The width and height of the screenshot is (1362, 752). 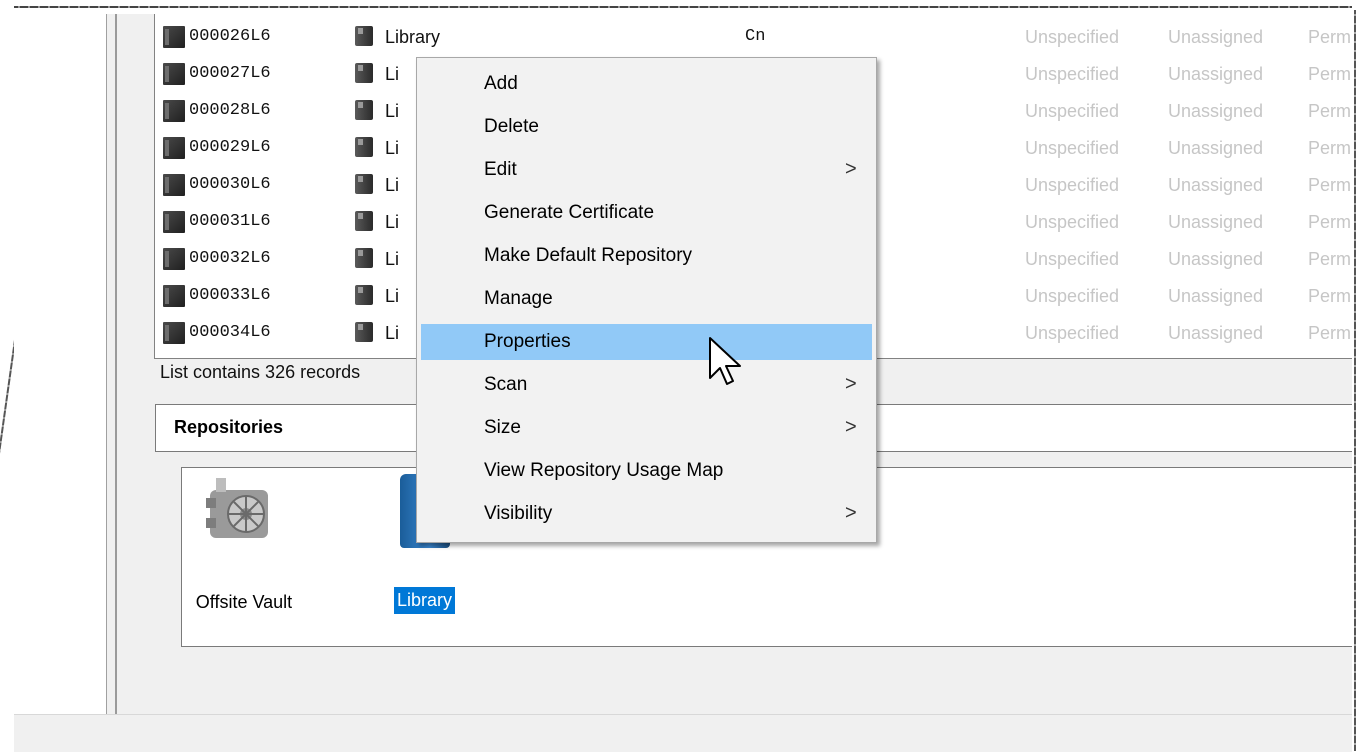 What do you see at coordinates (230, 332) in the screenshot?
I see `record-id: 000034L6` at bounding box center [230, 332].